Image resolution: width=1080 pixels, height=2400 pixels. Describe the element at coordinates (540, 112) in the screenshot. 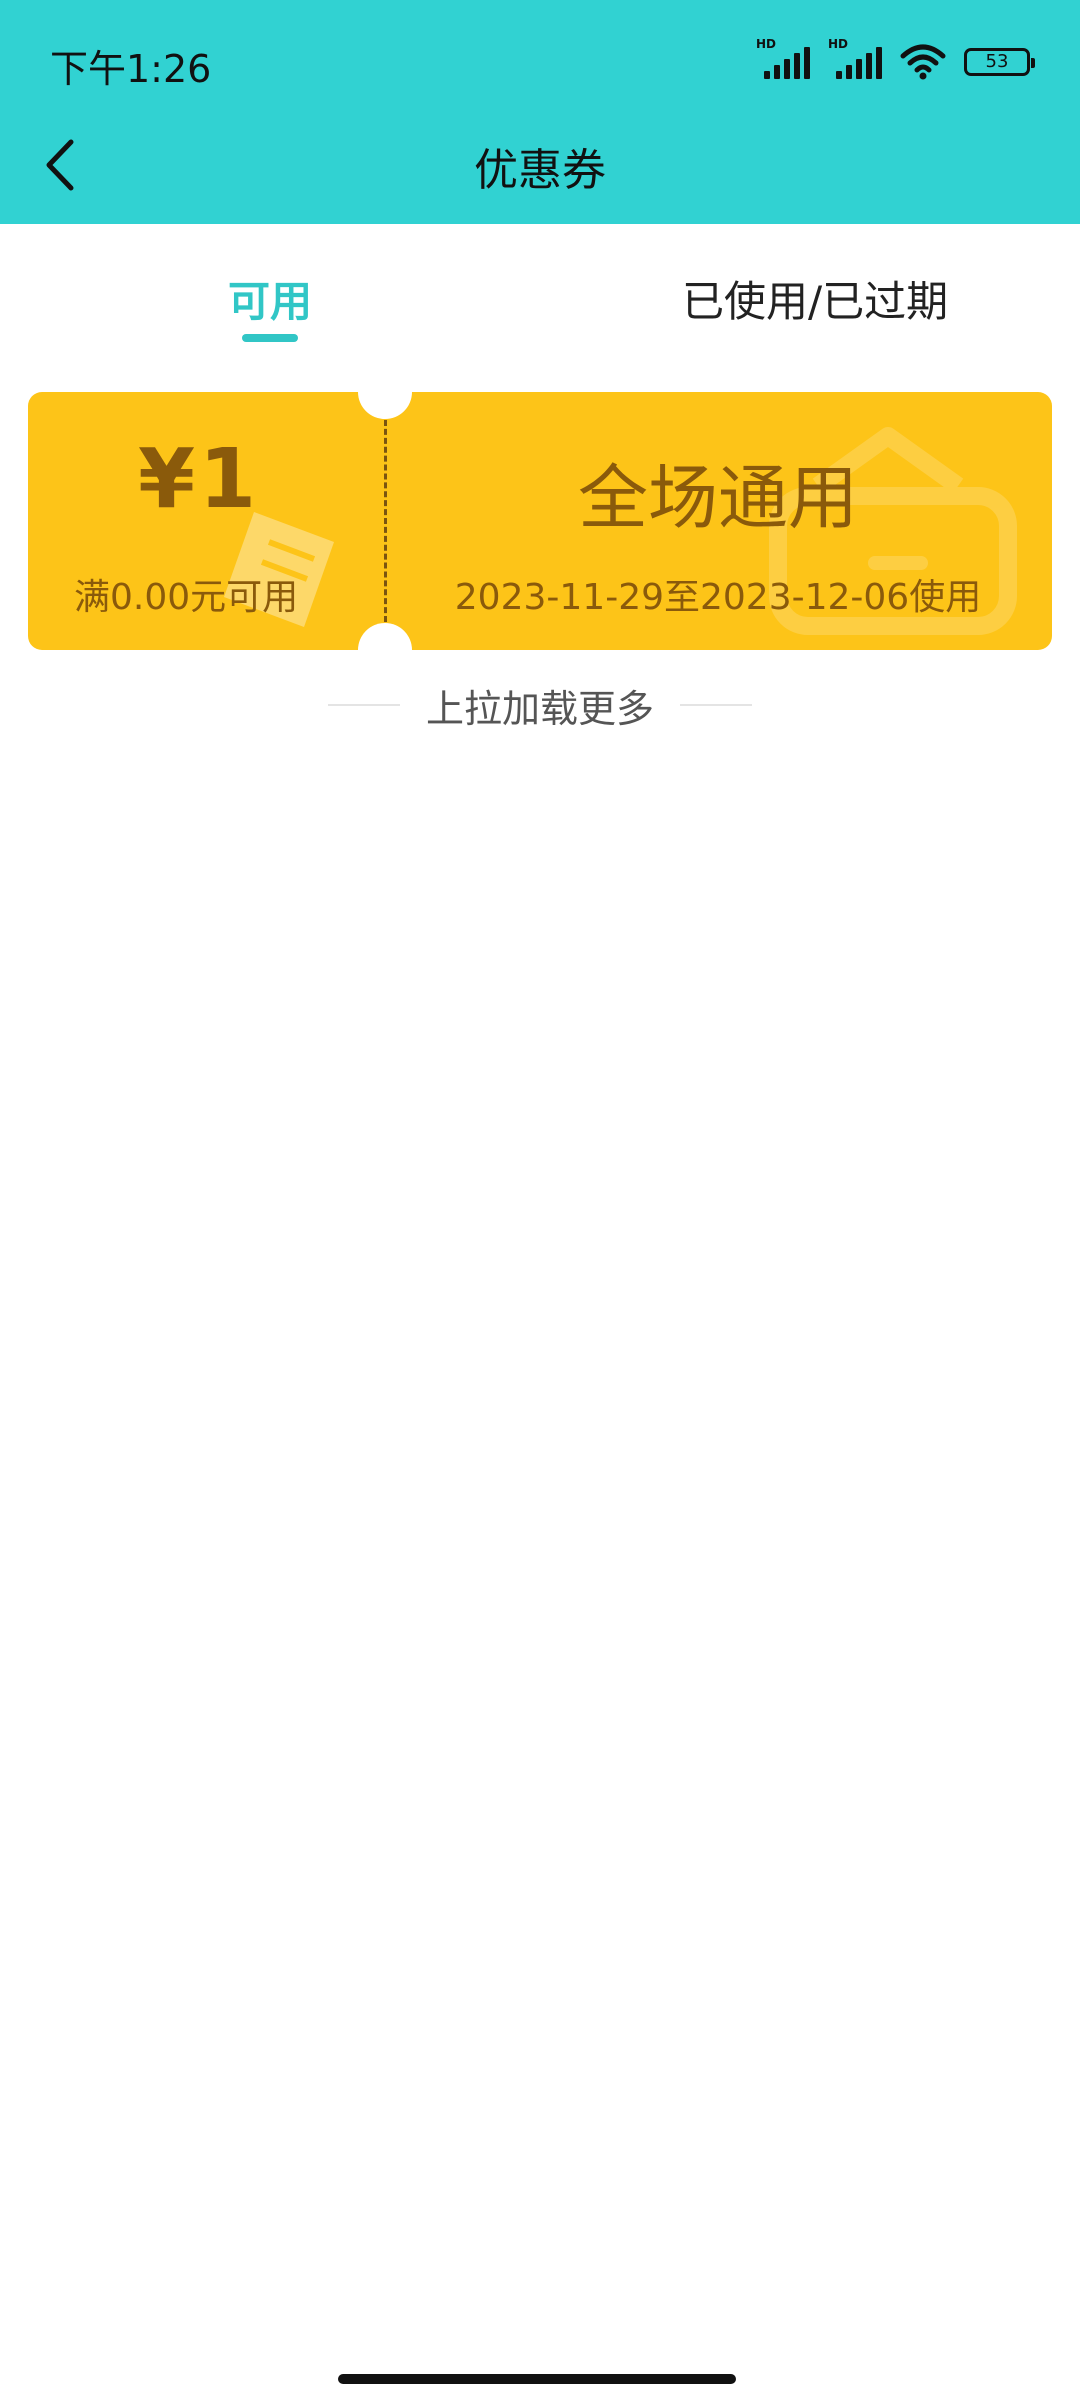

I see `app-header: 下午1:26 HD HD 53 优惠券` at that location.